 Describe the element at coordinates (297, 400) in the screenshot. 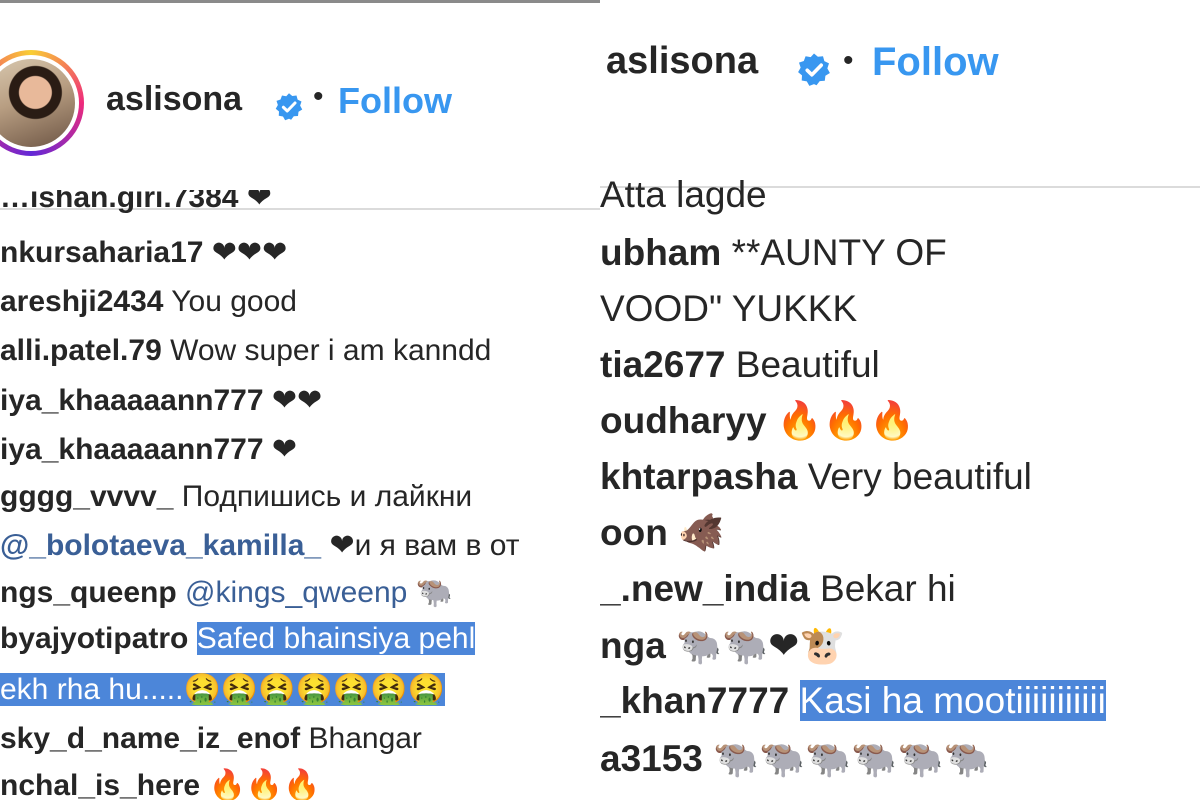

I see `comment-text: ❤❤` at that location.